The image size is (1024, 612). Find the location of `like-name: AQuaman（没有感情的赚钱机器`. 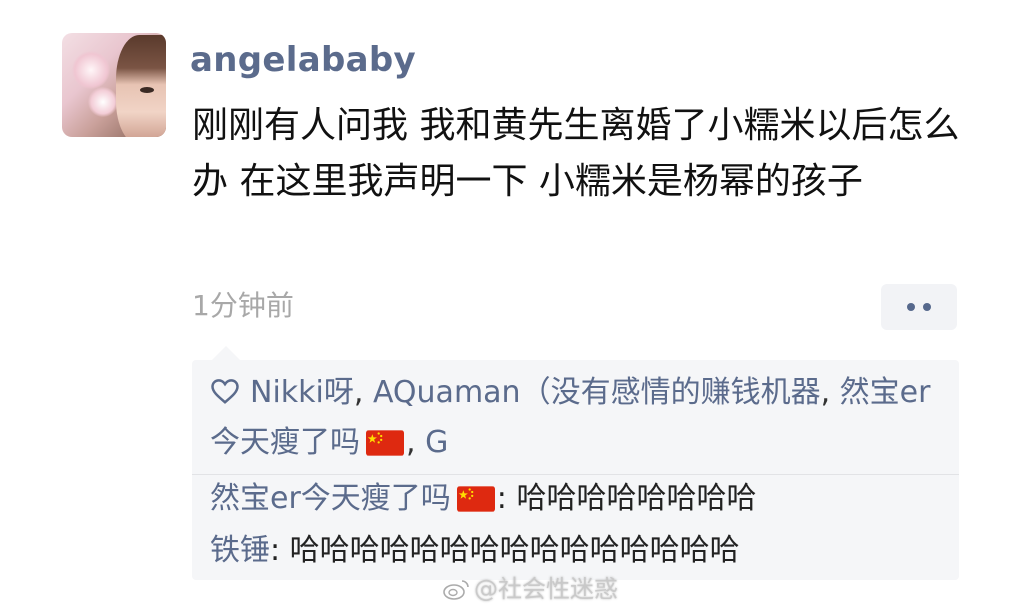

like-name: AQuaman（没有感情的赚钱机器 is located at coordinates (597, 392).